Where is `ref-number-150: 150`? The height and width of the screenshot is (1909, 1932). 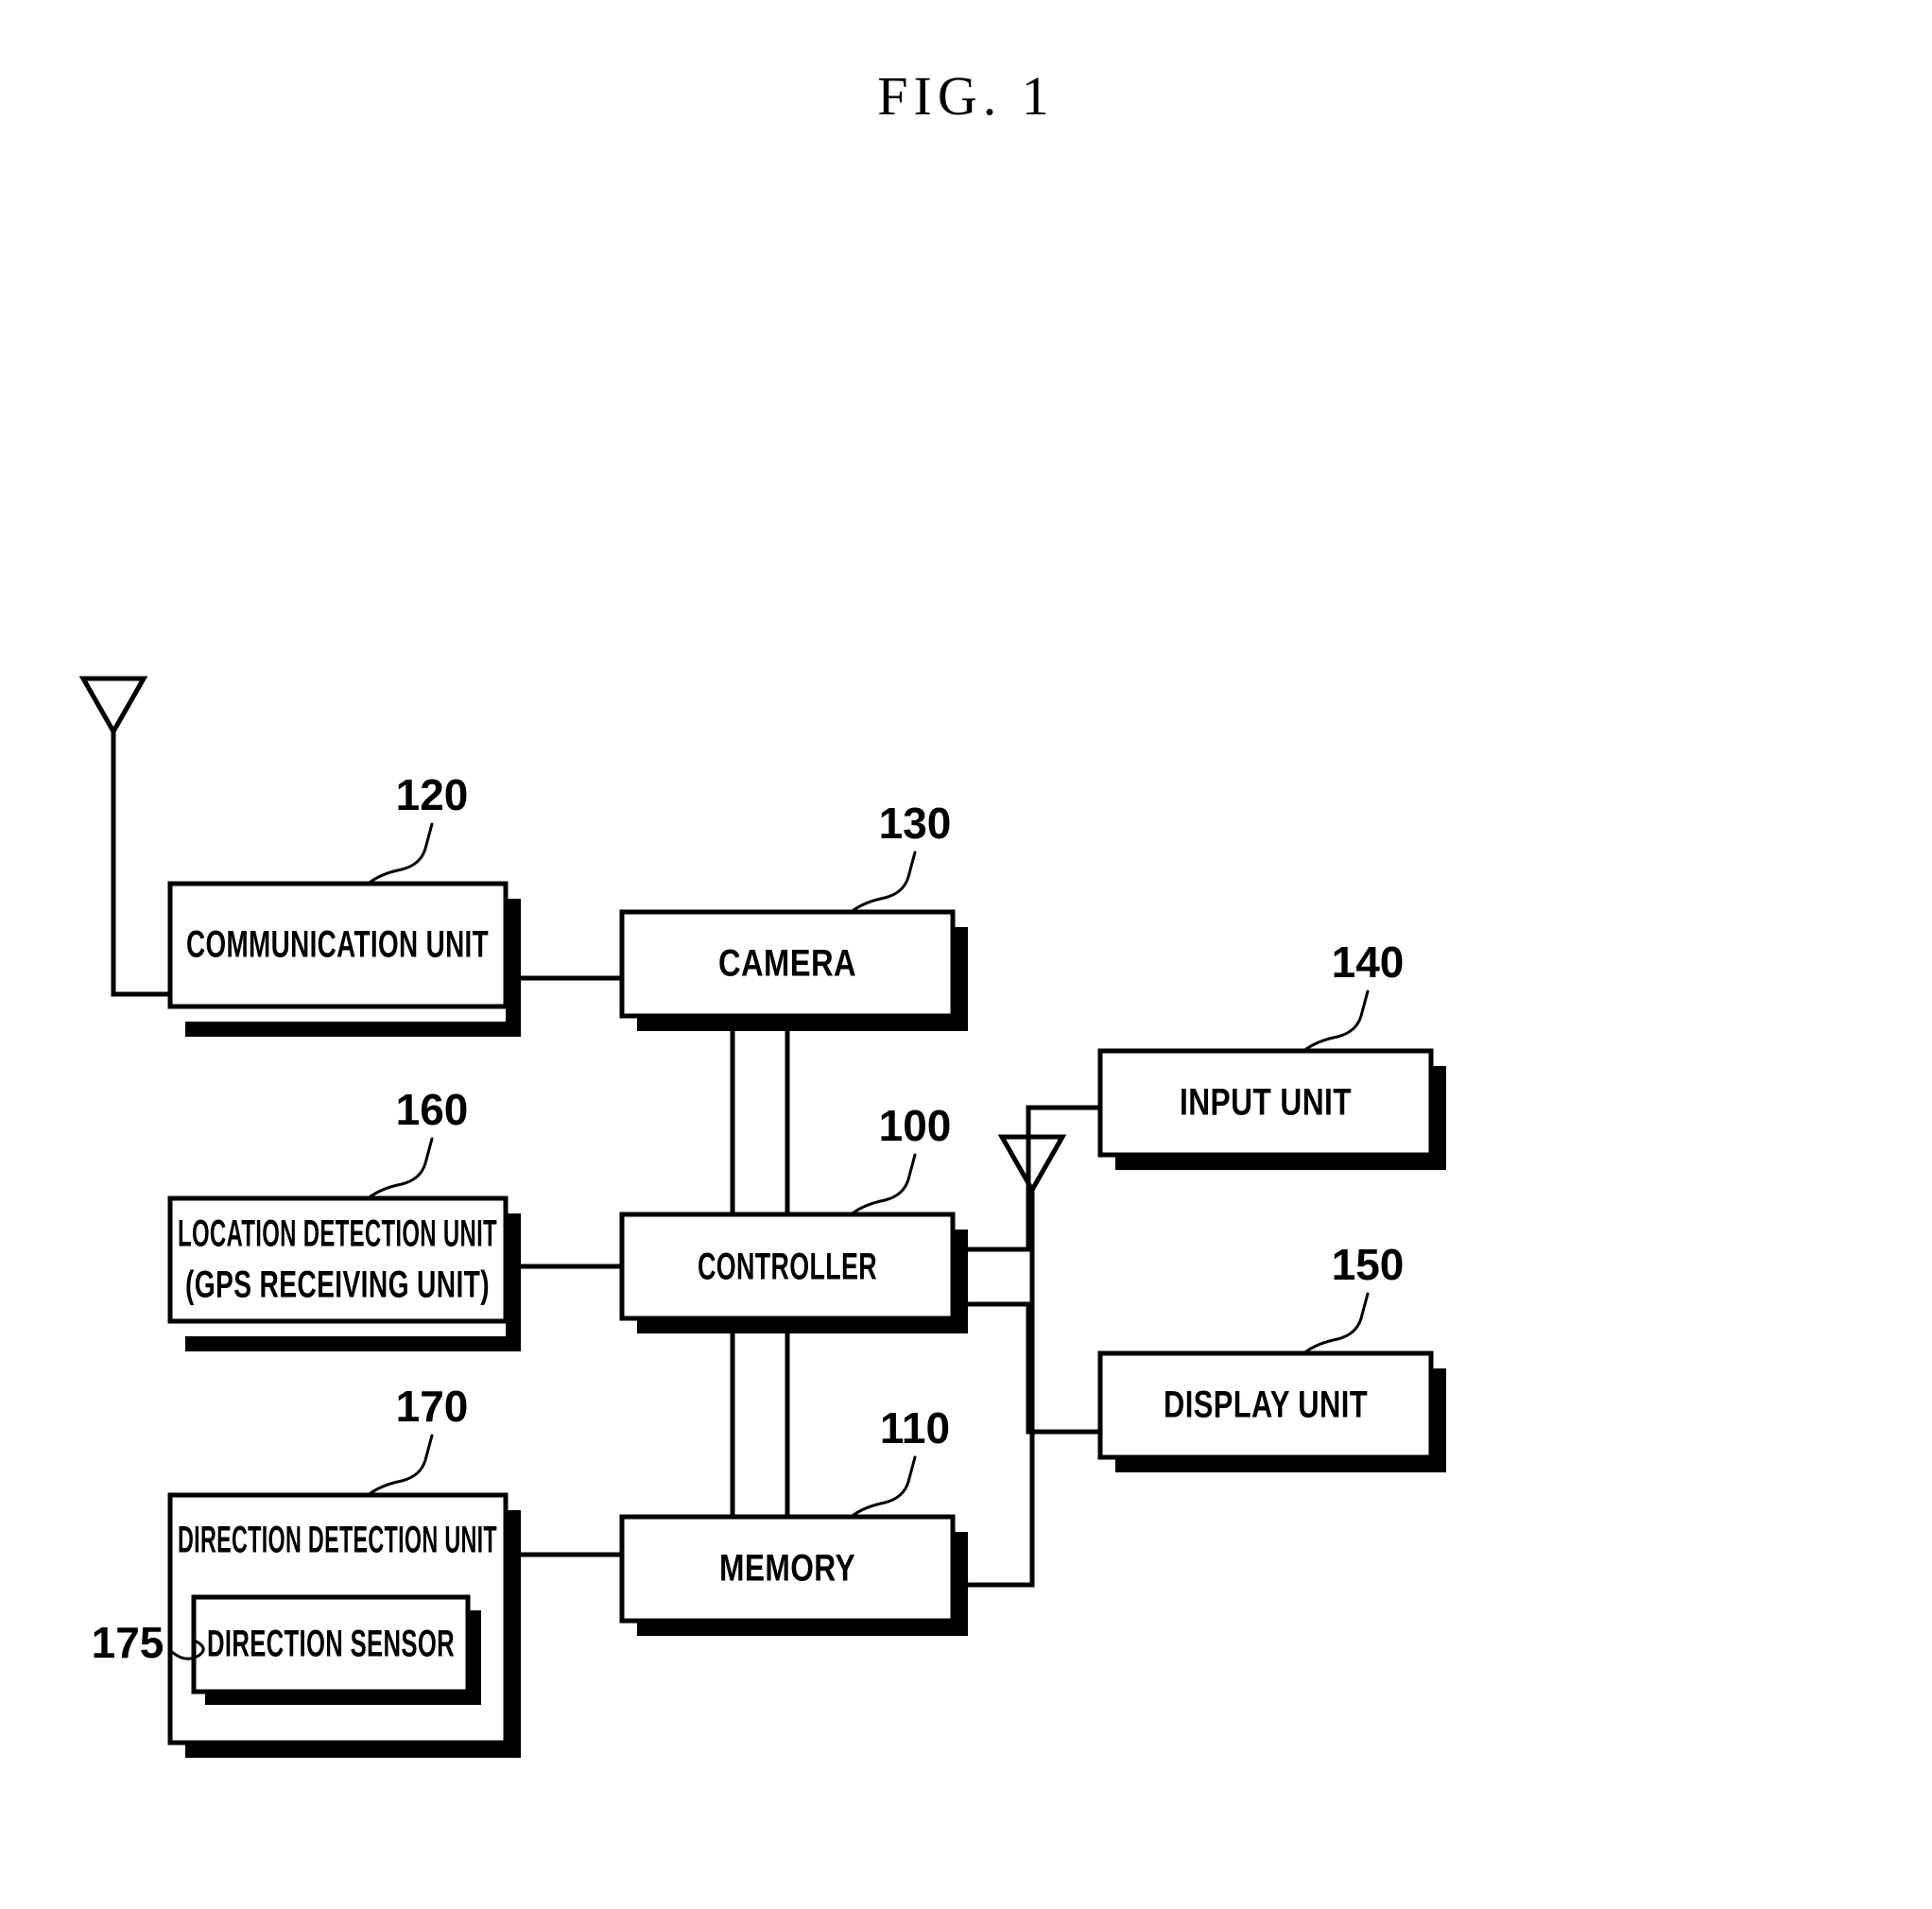 ref-number-150: 150 is located at coordinates (1369, 1264).